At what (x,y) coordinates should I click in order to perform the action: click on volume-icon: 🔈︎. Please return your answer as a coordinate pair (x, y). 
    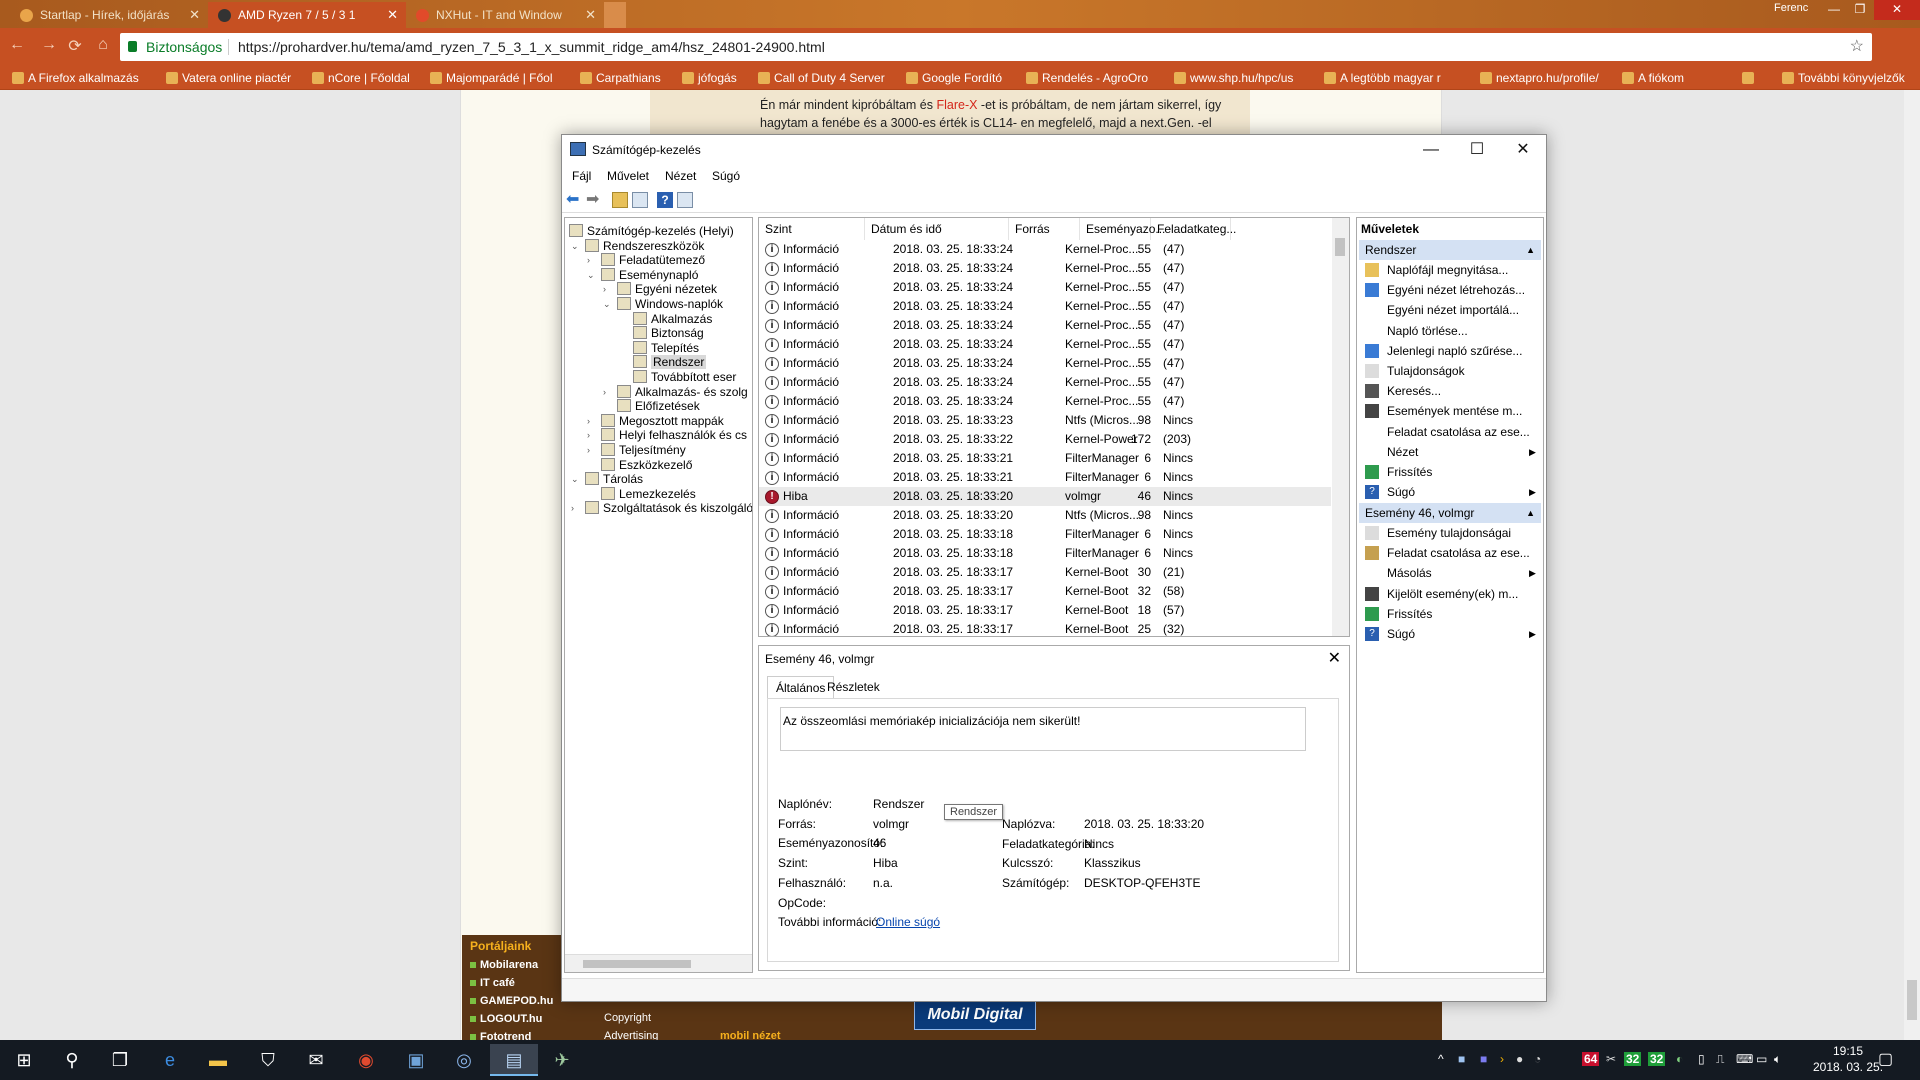
    Looking at the image, I should click on (1777, 1059).